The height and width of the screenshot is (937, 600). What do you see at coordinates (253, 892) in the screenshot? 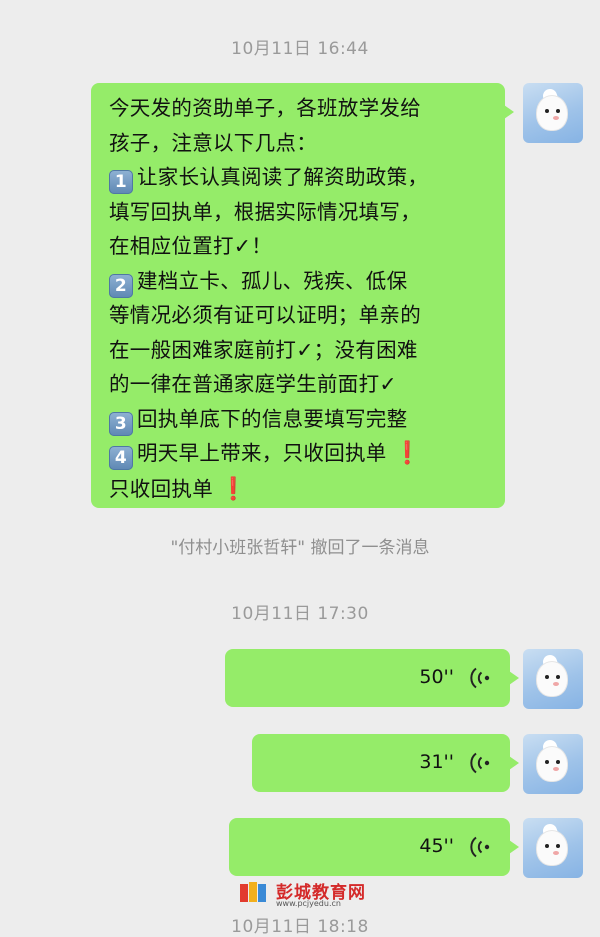
I see `book-logo-icon` at bounding box center [253, 892].